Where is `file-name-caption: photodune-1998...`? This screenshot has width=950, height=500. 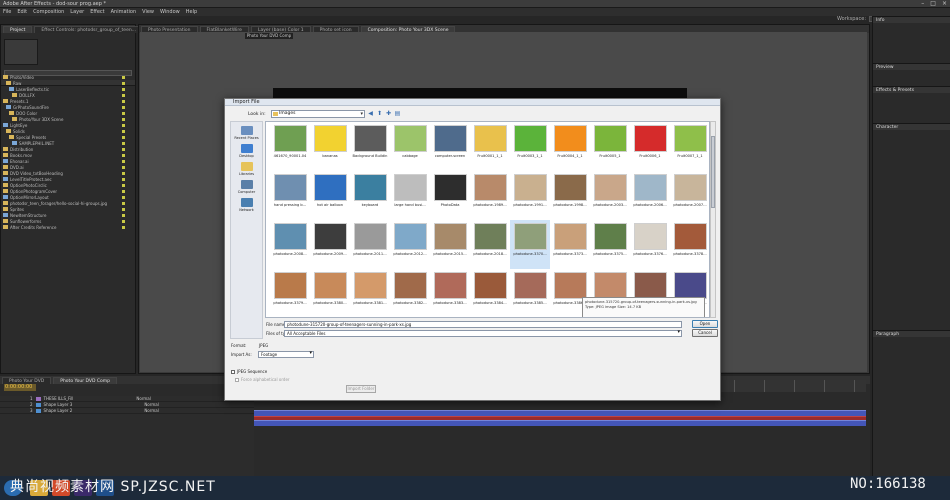 file-name-caption: photodune-1998... is located at coordinates (570, 205).